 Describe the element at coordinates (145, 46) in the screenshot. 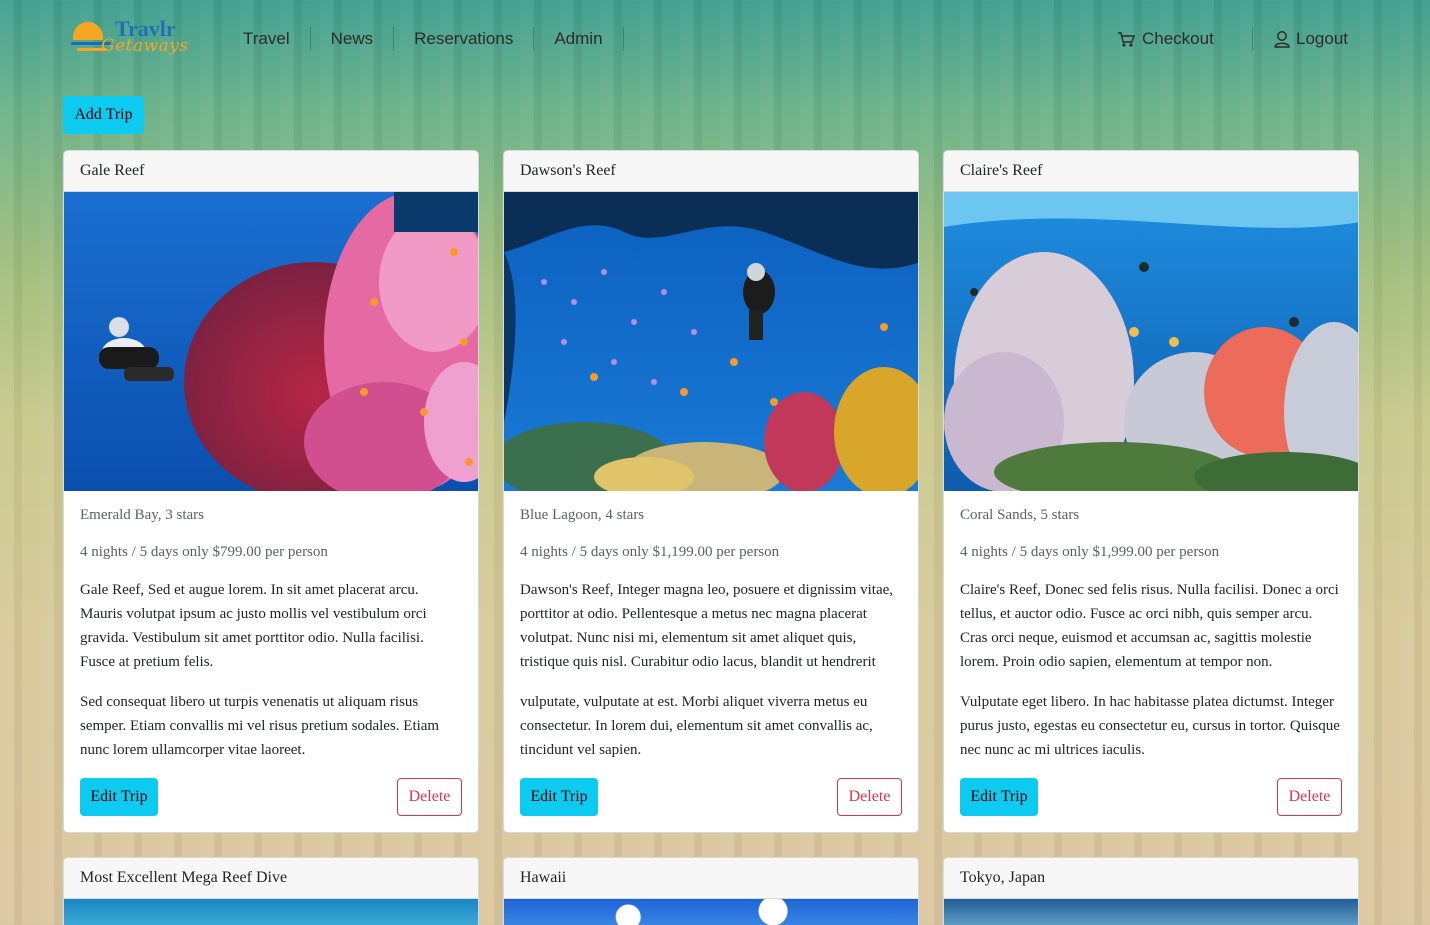

I see `logo-bottom-text: Getaways` at that location.